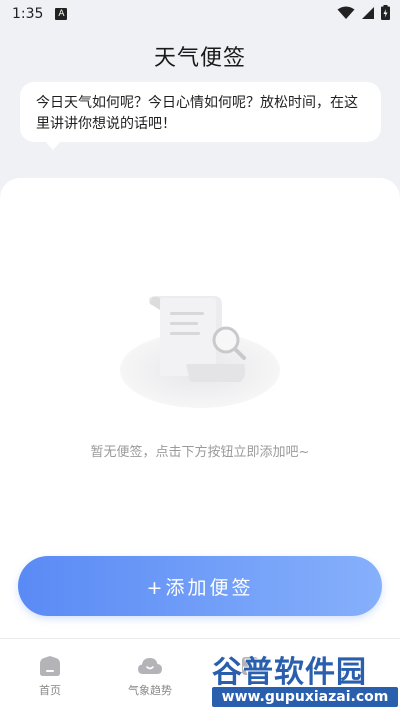 The width and height of the screenshot is (400, 712). What do you see at coordinates (200, 352) in the screenshot?
I see `empty-document-search-icon` at bounding box center [200, 352].